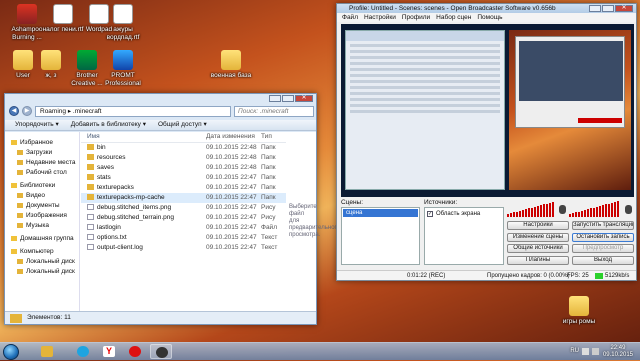 Image resolution: width=640 pixels, height=361 pixels. Describe the element at coordinates (183, 178) in the screenshot. I see `file-row: stats 09.10.2015 22:47 Папк` at that location.